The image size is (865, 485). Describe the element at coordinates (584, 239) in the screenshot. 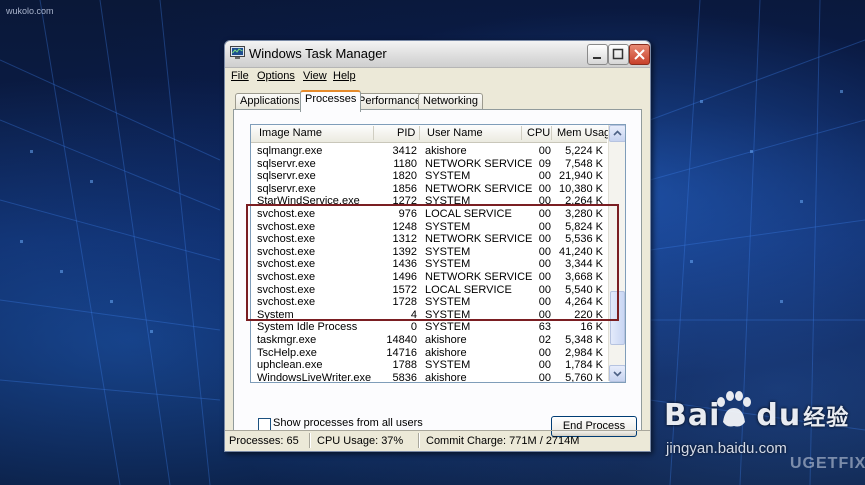

I see `cell-mem-usage: 5,536 K` at that location.